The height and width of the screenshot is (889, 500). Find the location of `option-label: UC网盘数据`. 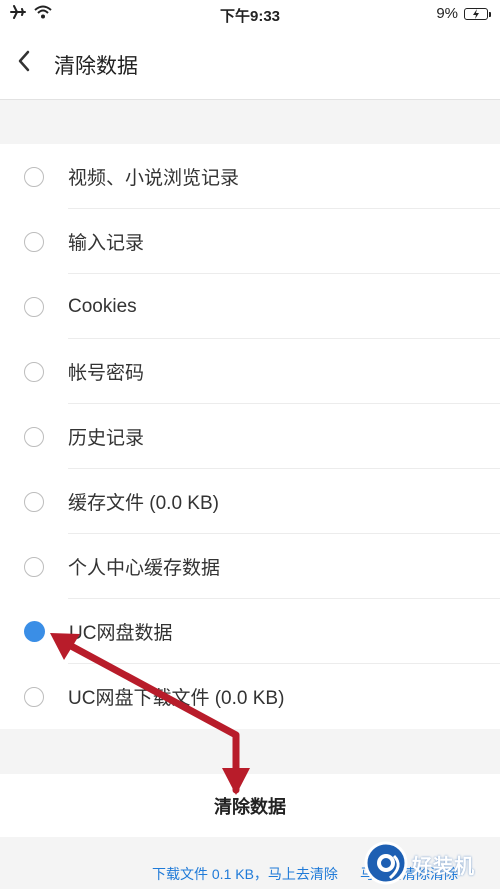

option-label: UC网盘数据 is located at coordinates (121, 633).